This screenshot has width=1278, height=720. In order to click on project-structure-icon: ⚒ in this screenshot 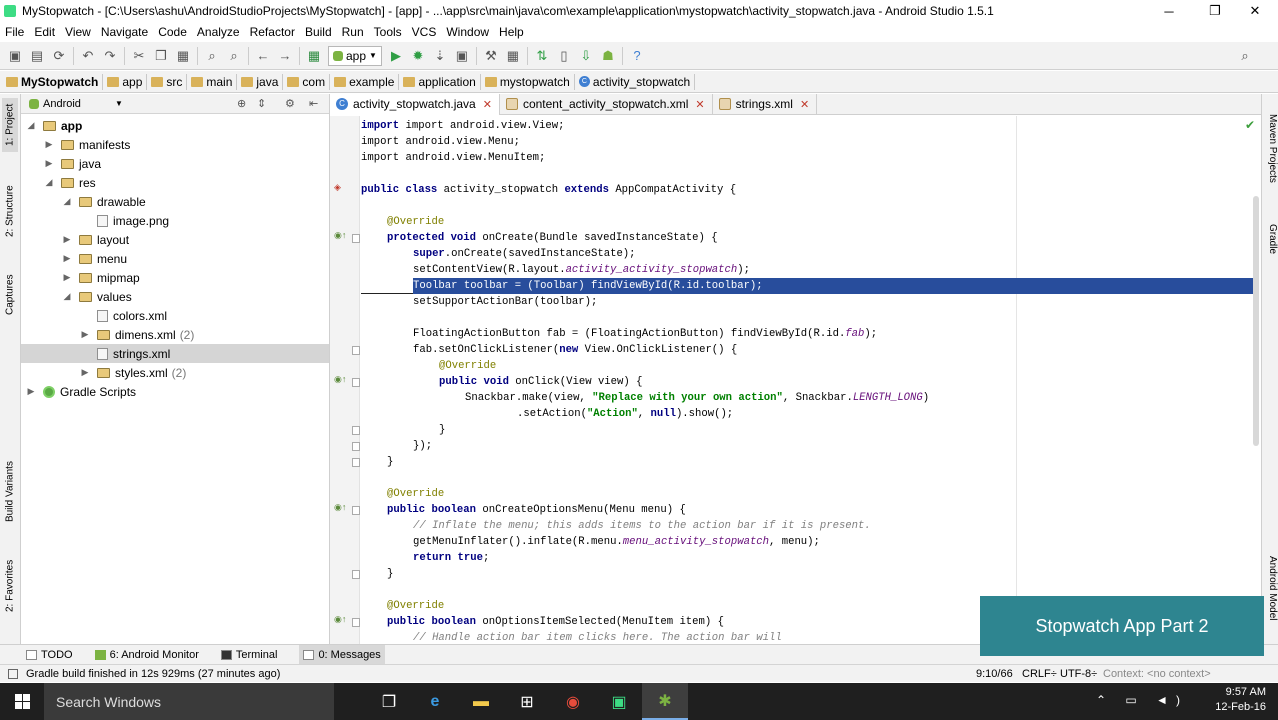, I will do `click(491, 56)`.